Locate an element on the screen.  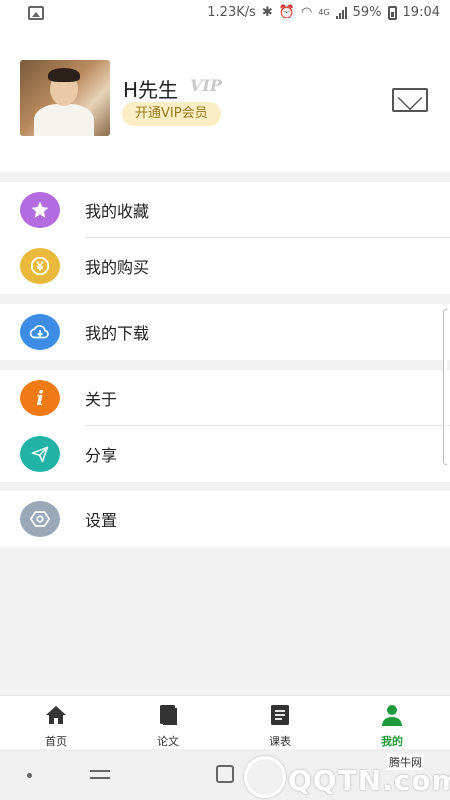
menu-item-label: 我的收藏 is located at coordinates (117, 211).